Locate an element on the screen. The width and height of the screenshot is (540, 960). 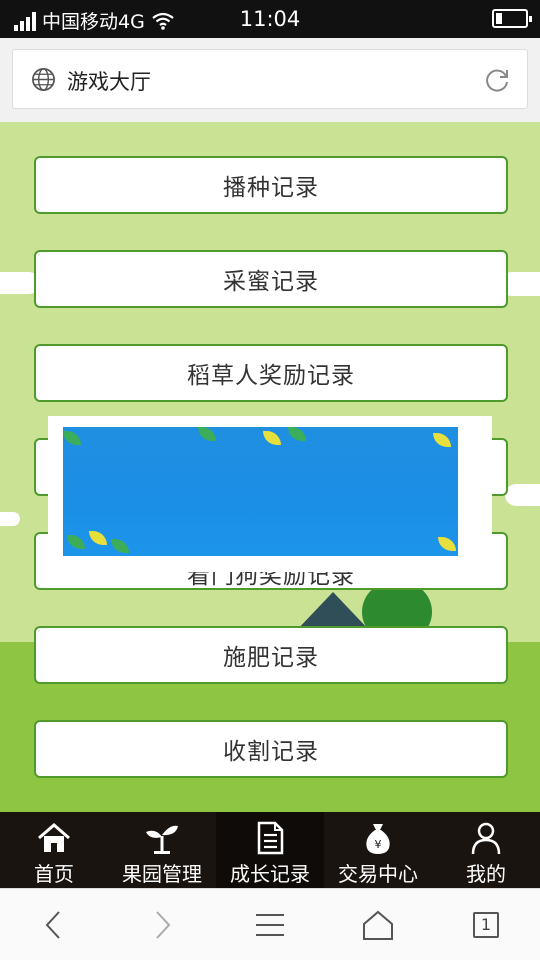
page-title: 游戏大厅 is located at coordinates (109, 82).